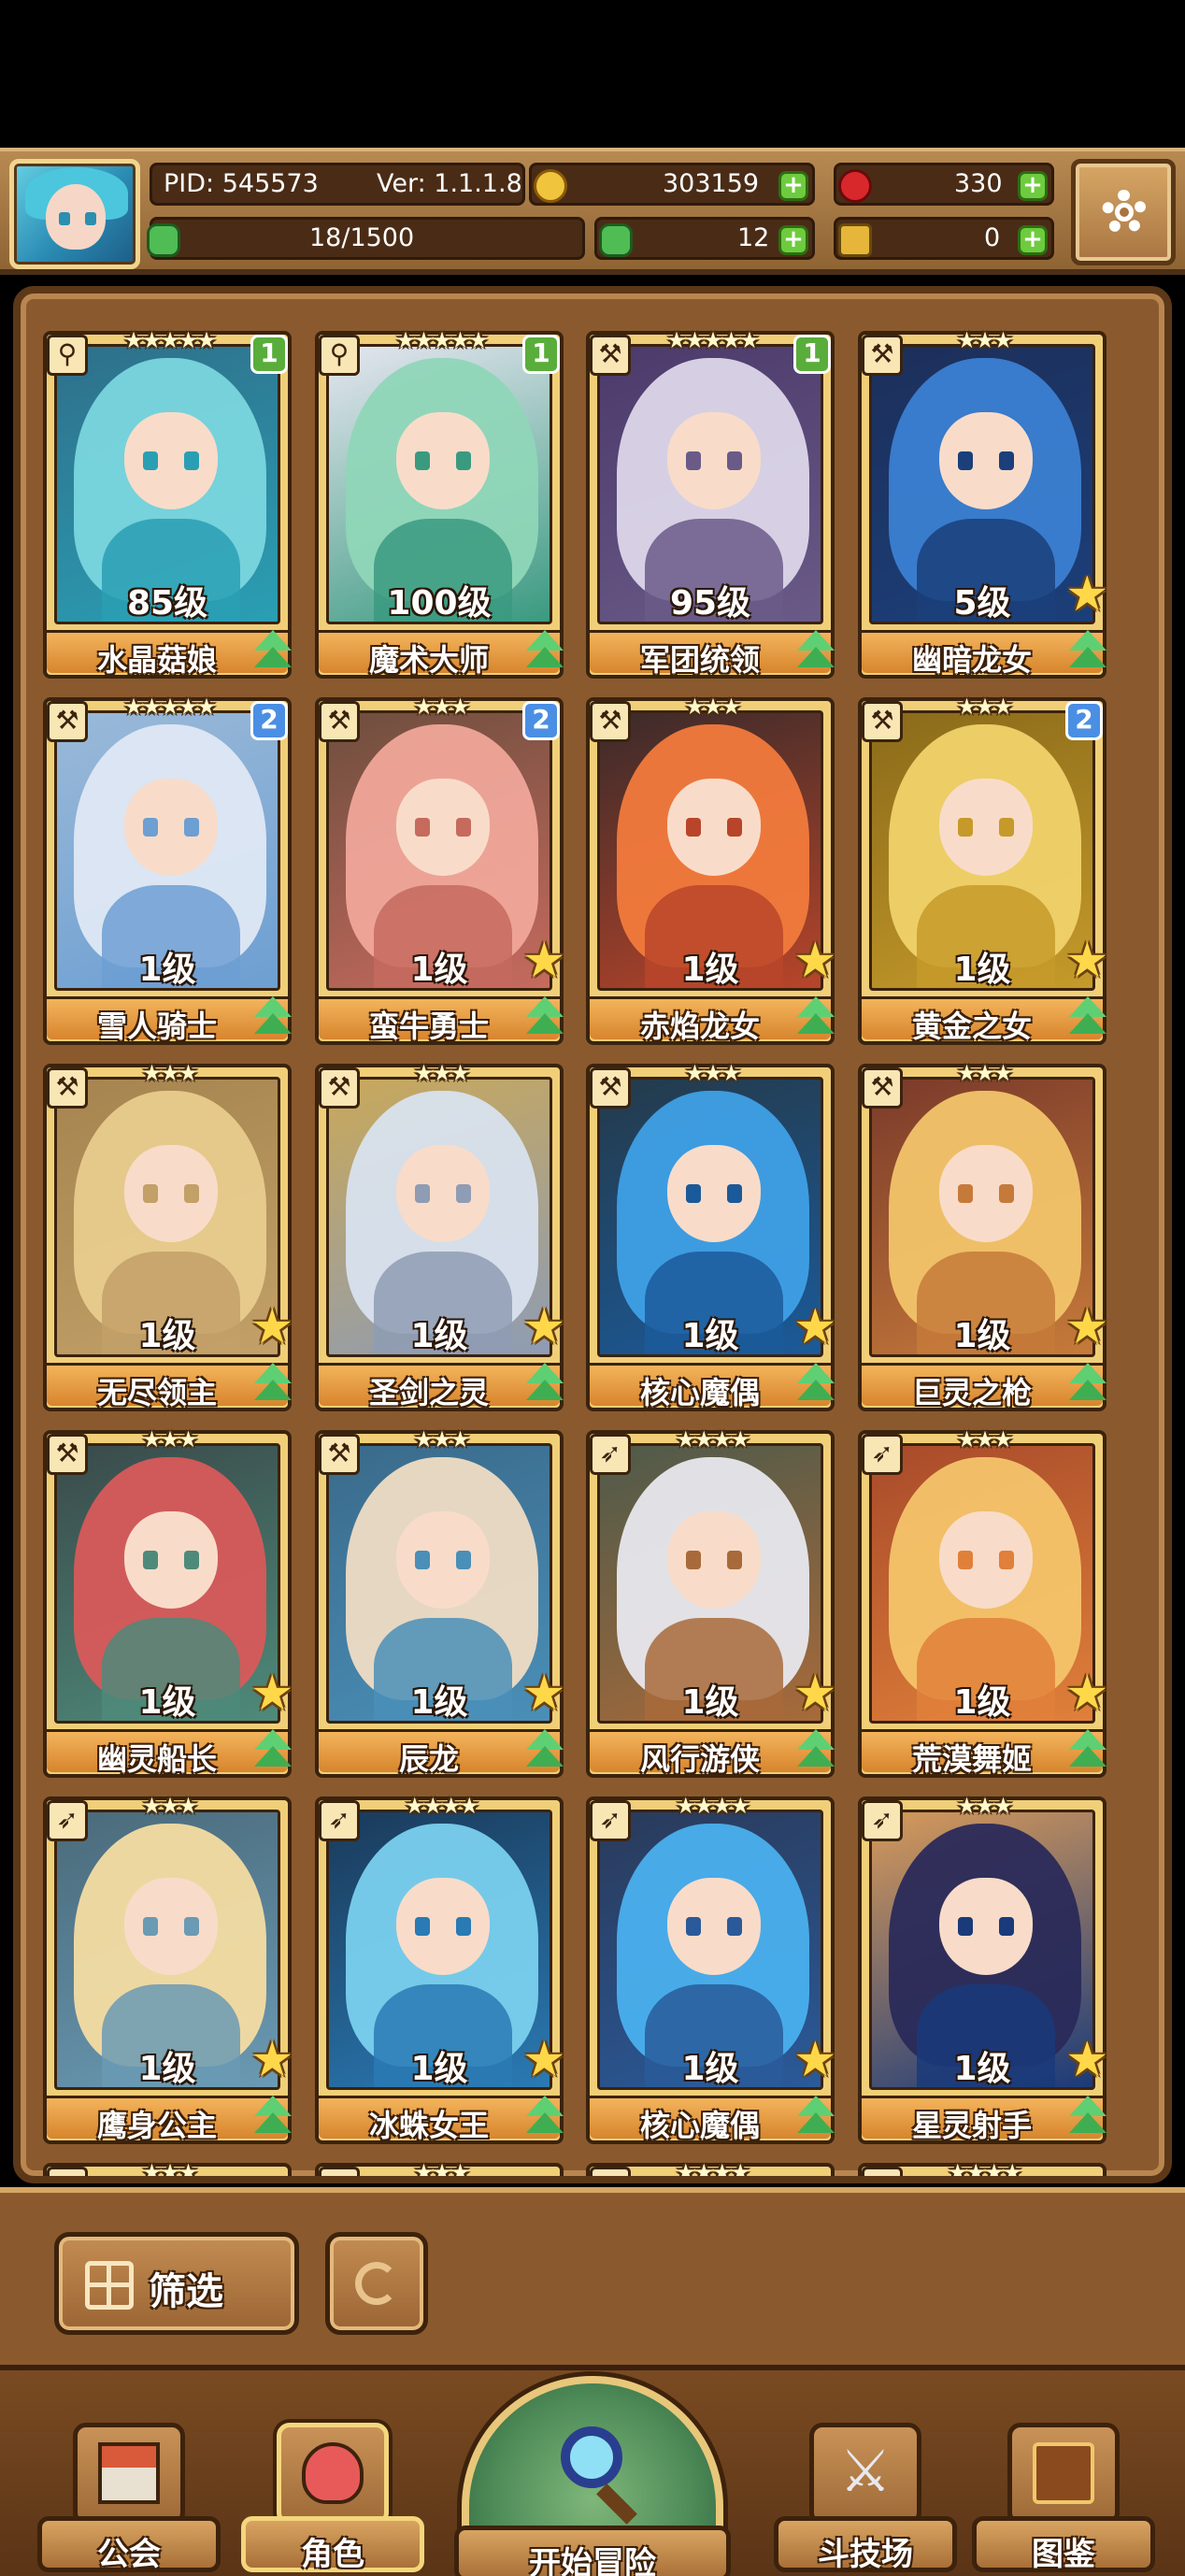 This screenshot has width=1185, height=2576. Describe the element at coordinates (983, 869) in the screenshot. I see `character-card: ★★★ ⚒ 2 1级 ★ 黄金之女` at that location.